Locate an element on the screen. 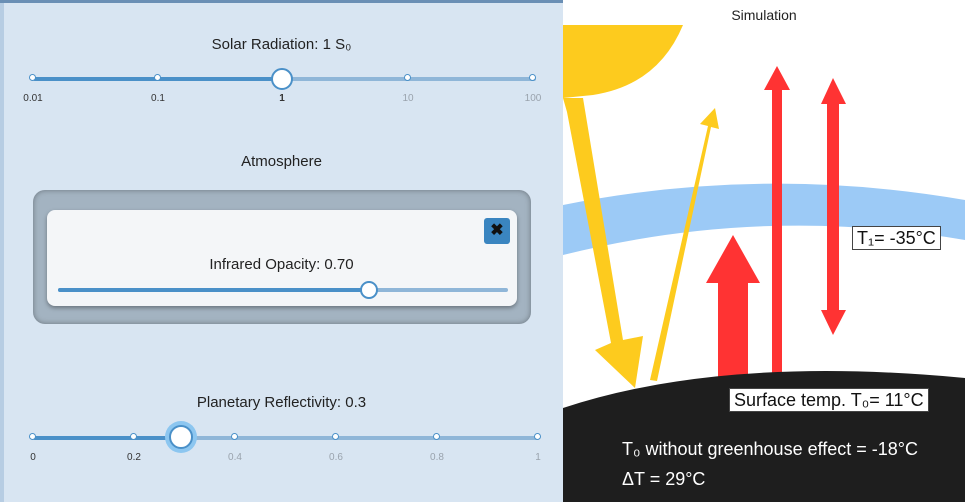 The width and height of the screenshot is (965, 502). reflectivity-tick-label: 0.2 is located at coordinates (134, 457).